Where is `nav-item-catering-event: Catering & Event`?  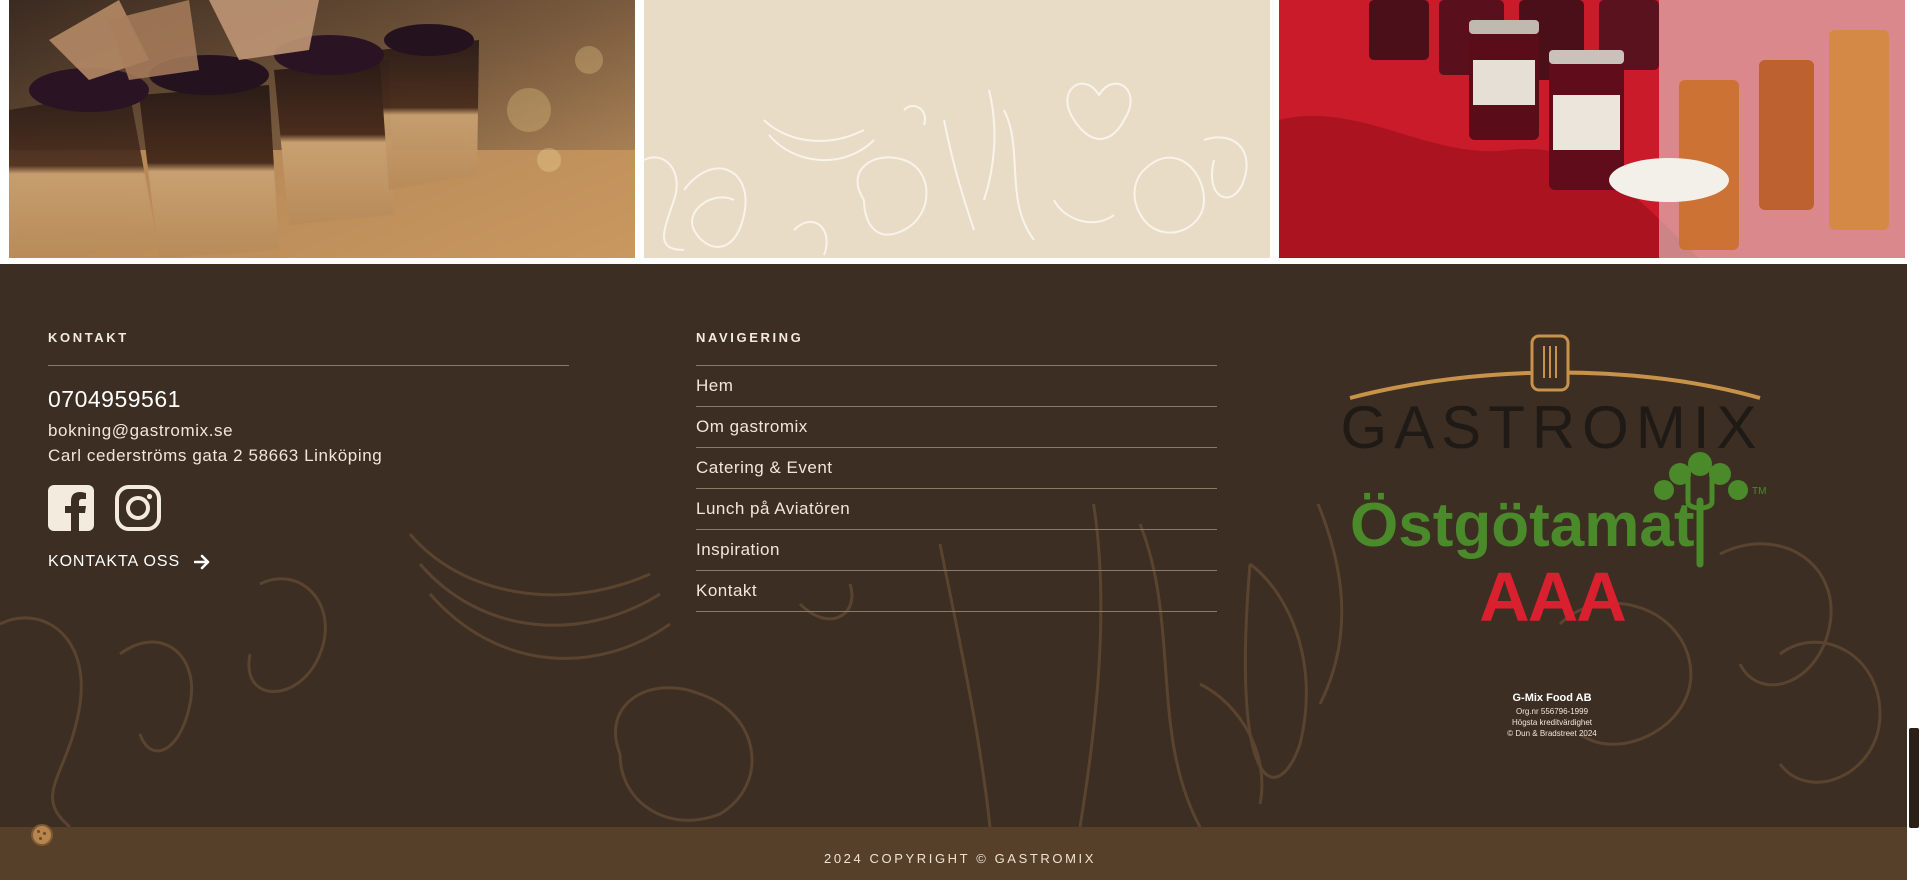
nav-item-catering-event: Catering & Event is located at coordinates (956, 468).